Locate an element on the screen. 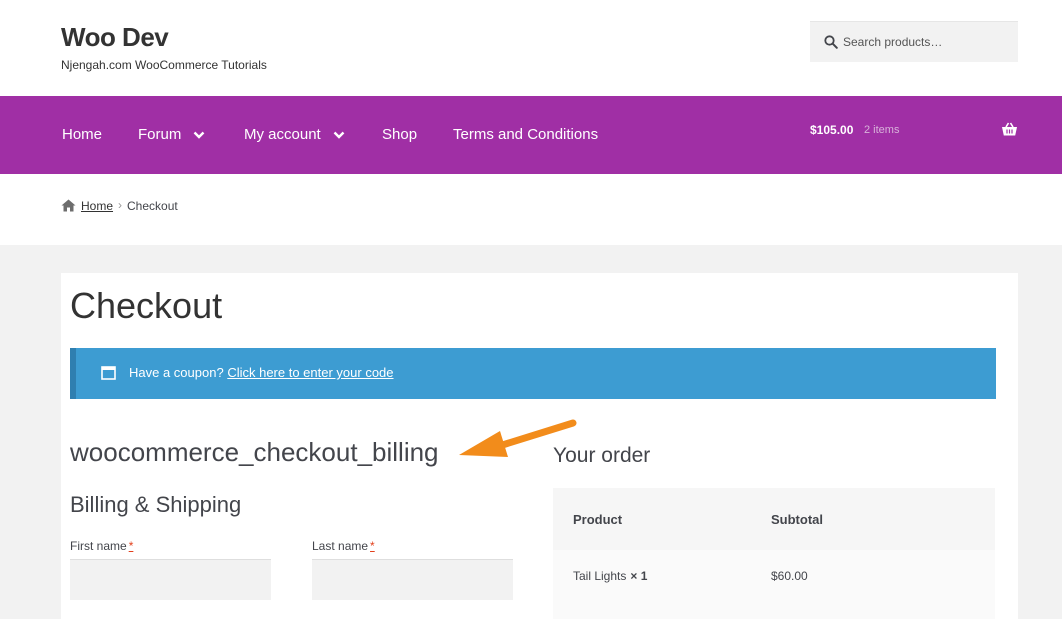  nav-item-label: Forum is located at coordinates (160, 134).